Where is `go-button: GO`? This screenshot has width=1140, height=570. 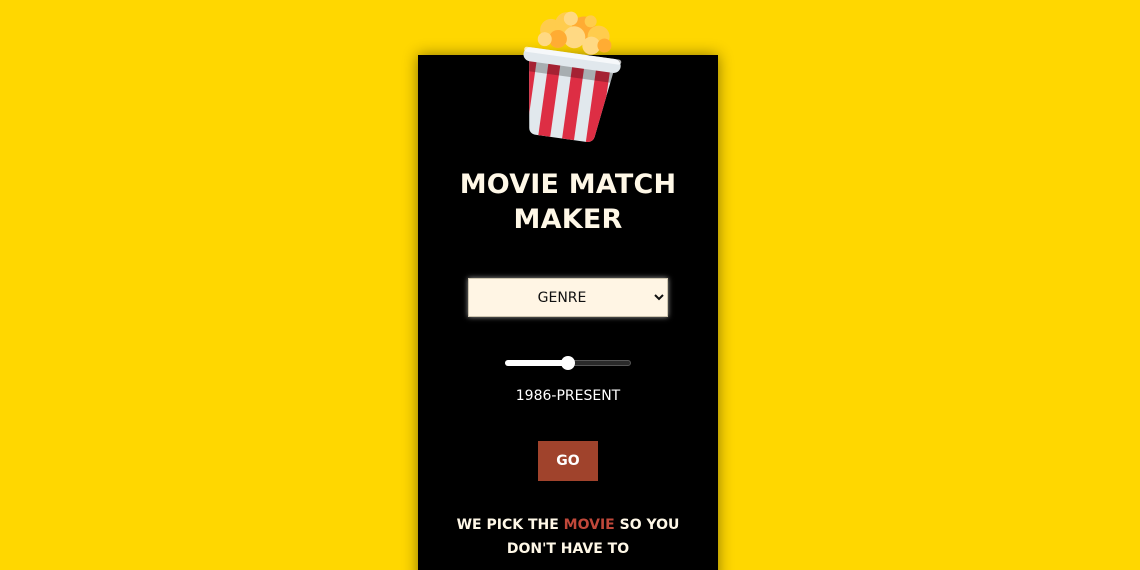 go-button: GO is located at coordinates (568, 461).